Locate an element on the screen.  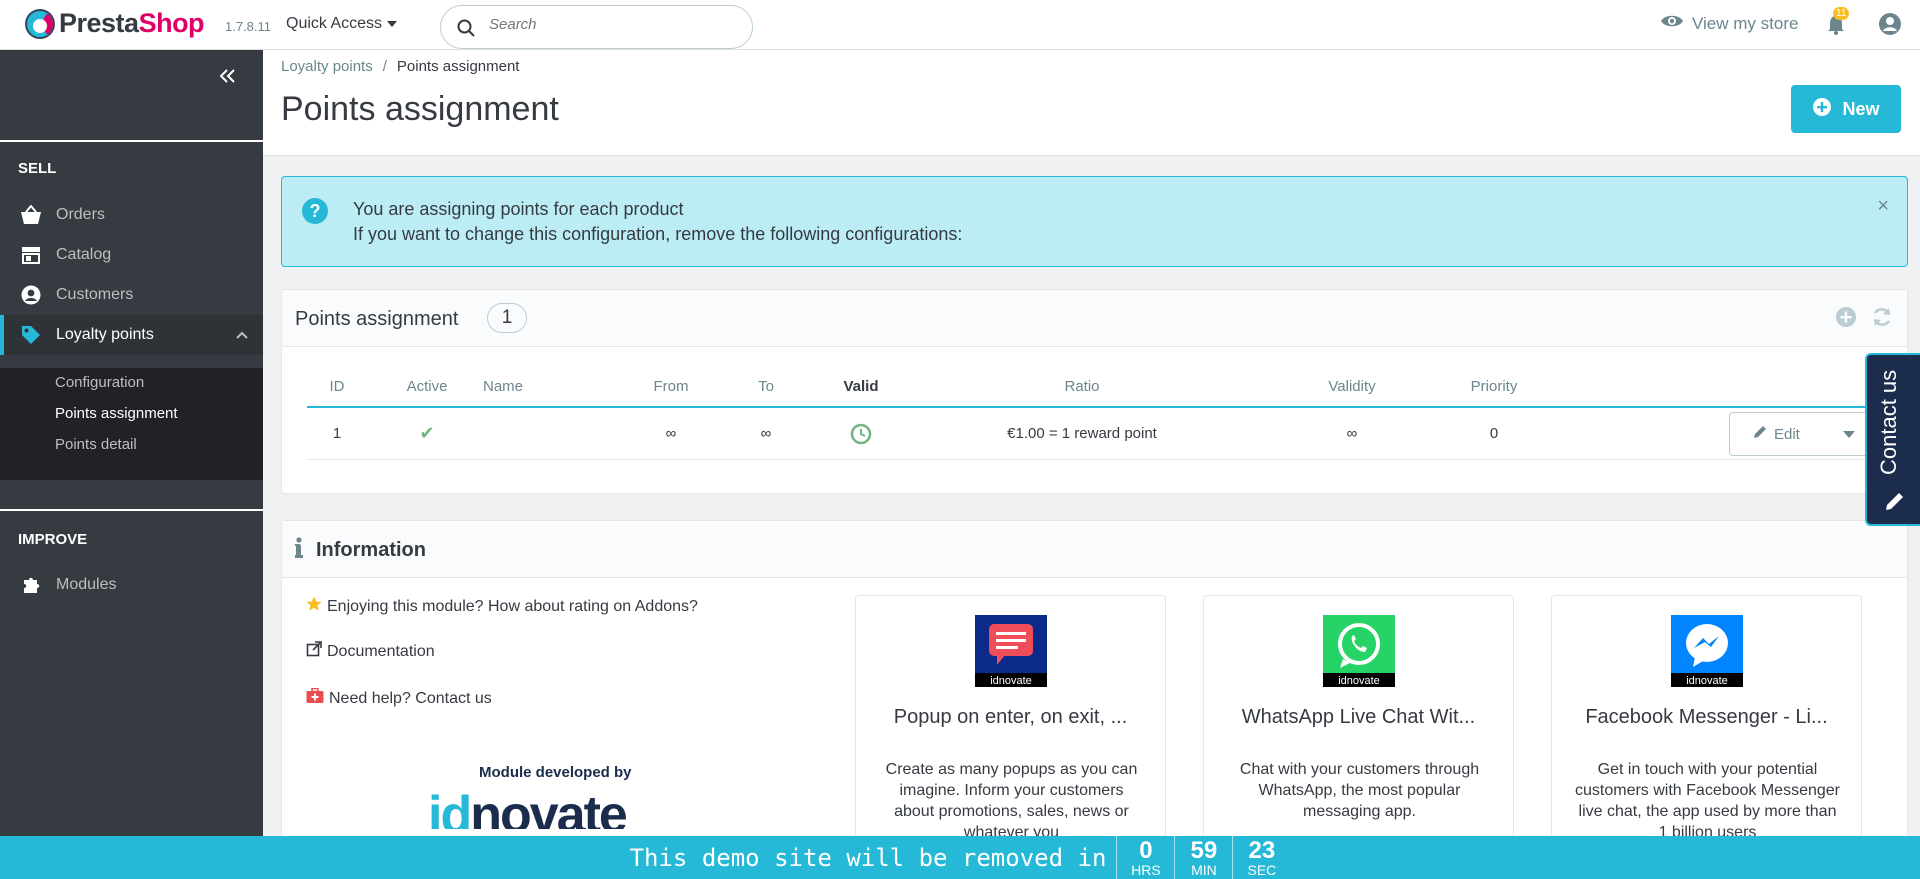
add-new-button: New is located at coordinates (1846, 109).